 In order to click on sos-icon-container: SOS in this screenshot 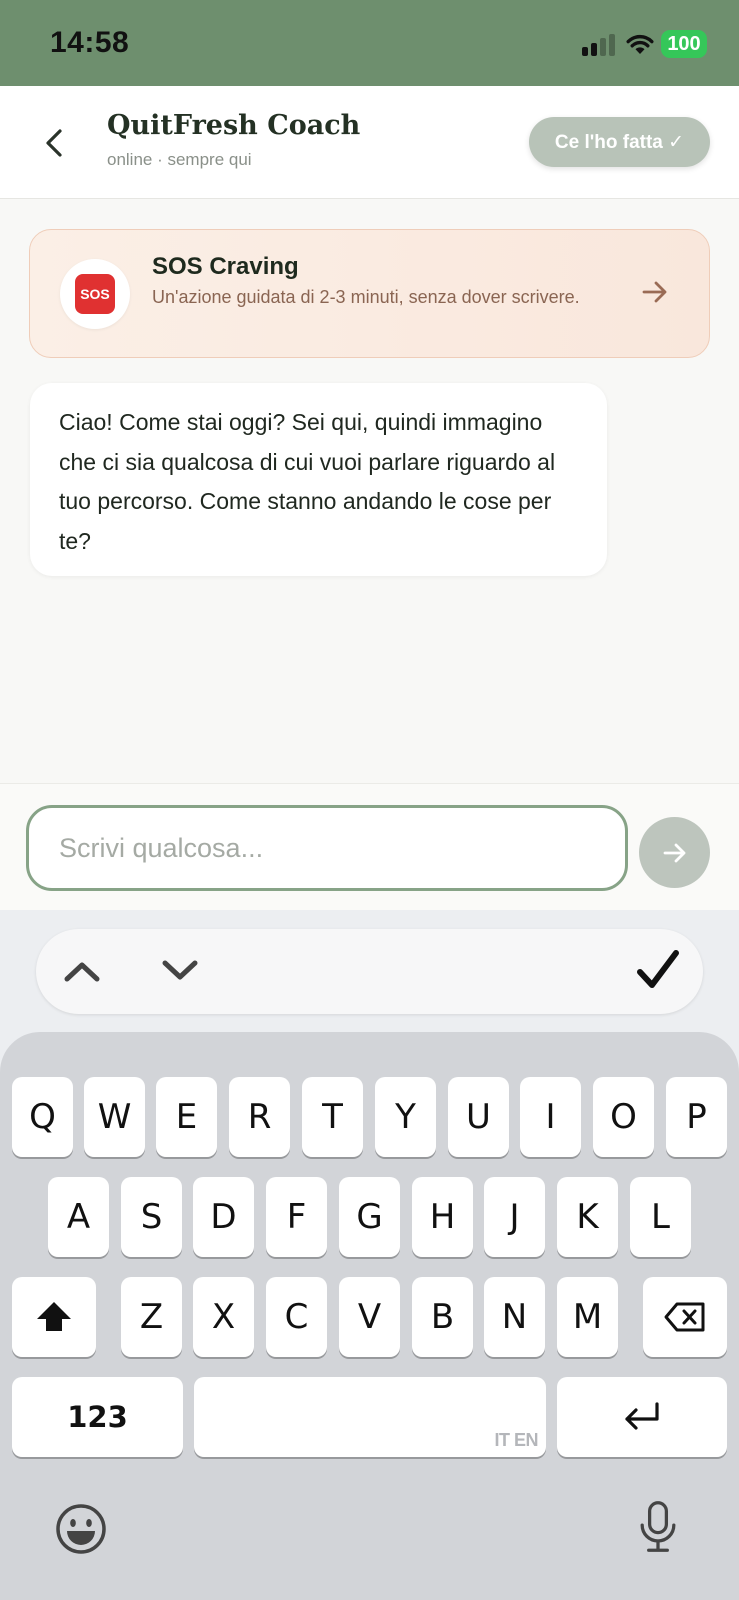, I will do `click(95, 294)`.